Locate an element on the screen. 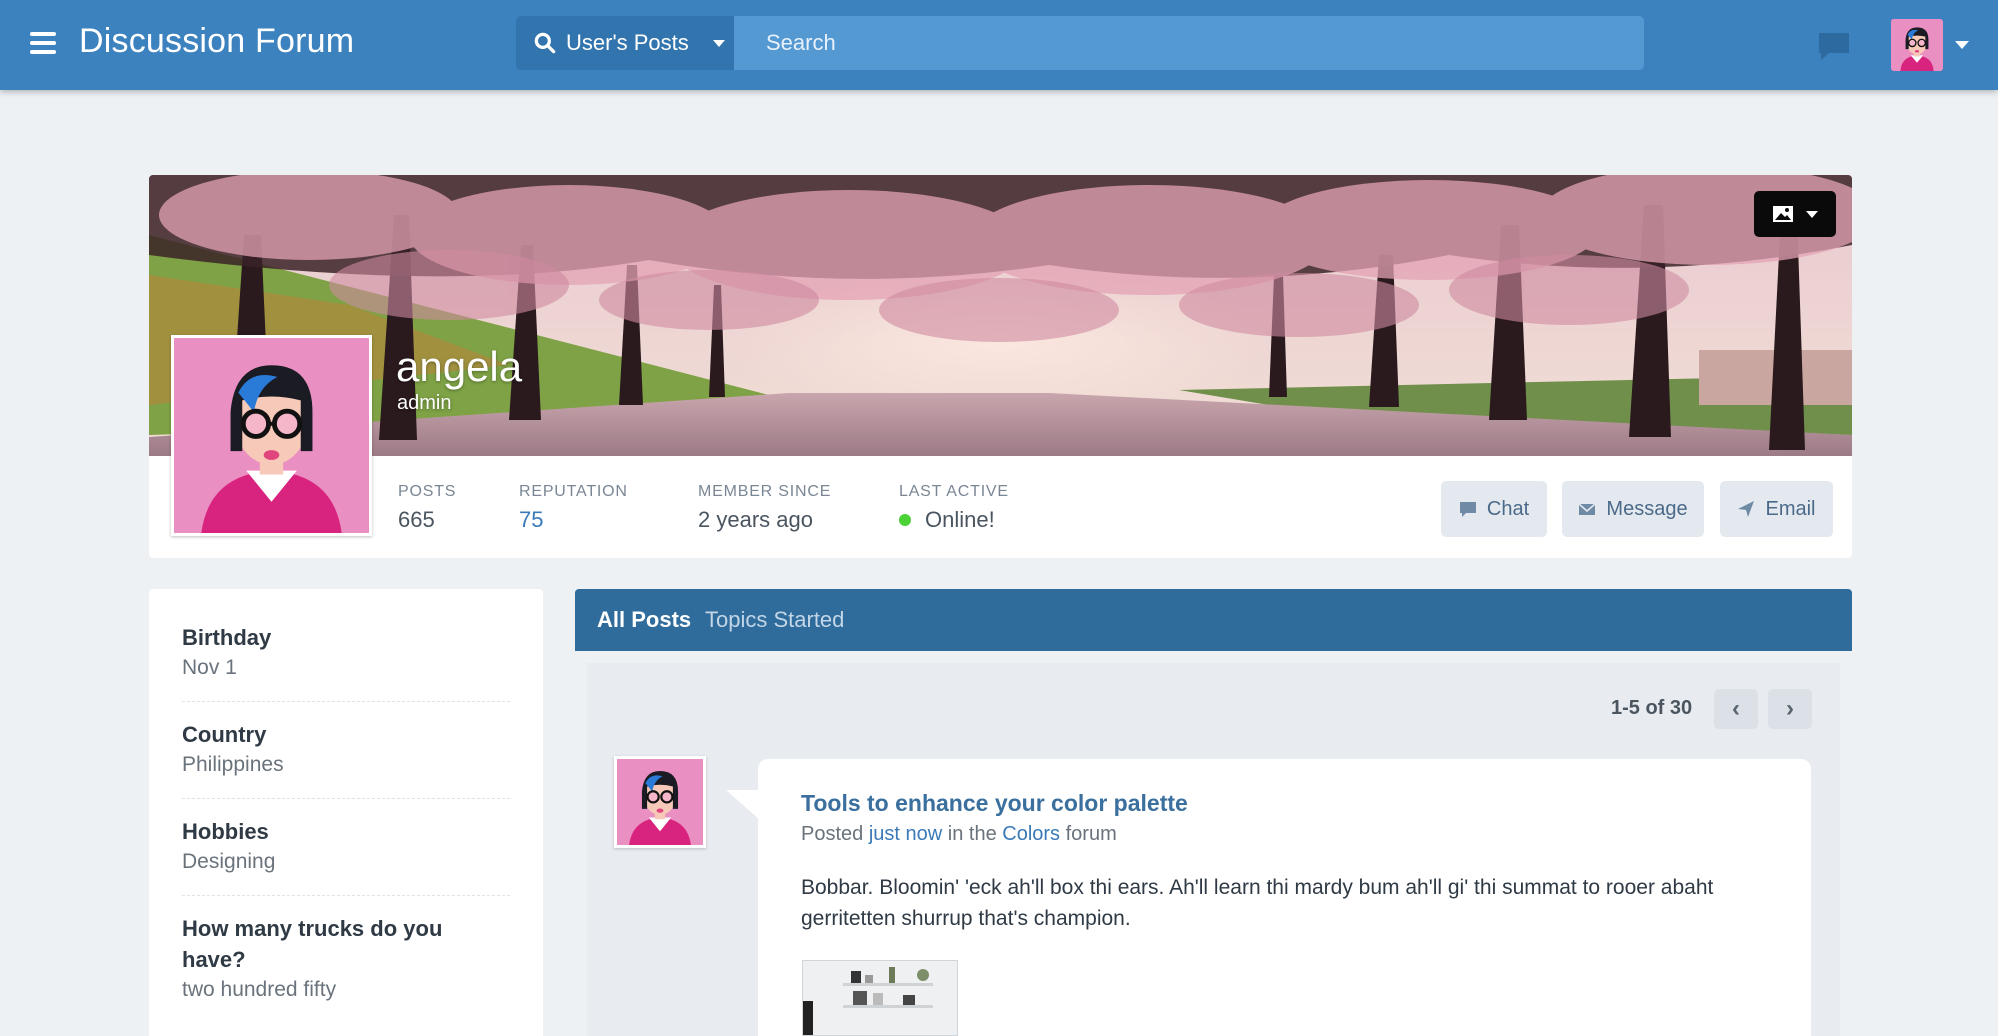 This screenshot has height=1036, width=1998. user-avatar is located at coordinates (1917, 45).